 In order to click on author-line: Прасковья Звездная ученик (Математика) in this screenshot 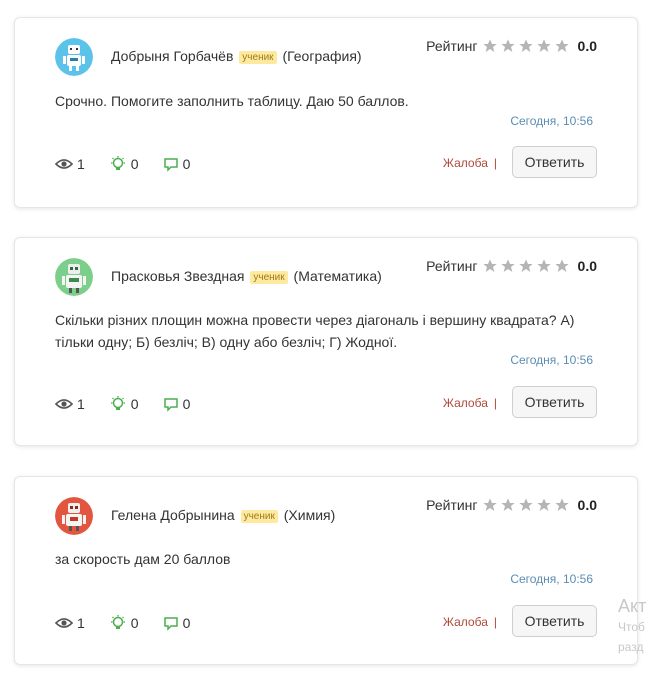, I will do `click(246, 276)`.